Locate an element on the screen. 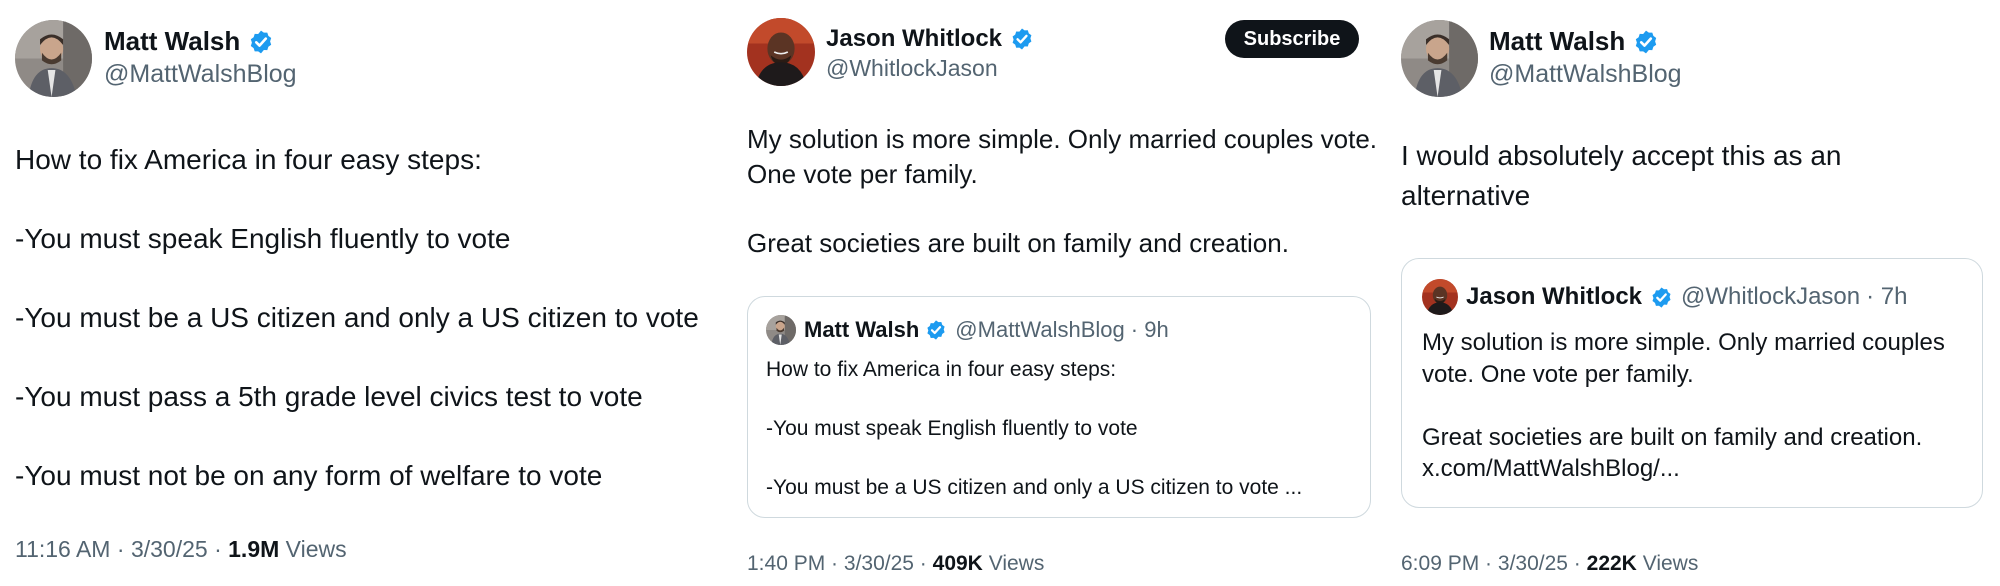 Image resolution: width=2000 pixels, height=586 pixels. tweet-meta: 6:09 PM · 3/30/25 · 222K Views is located at coordinates (1550, 563).